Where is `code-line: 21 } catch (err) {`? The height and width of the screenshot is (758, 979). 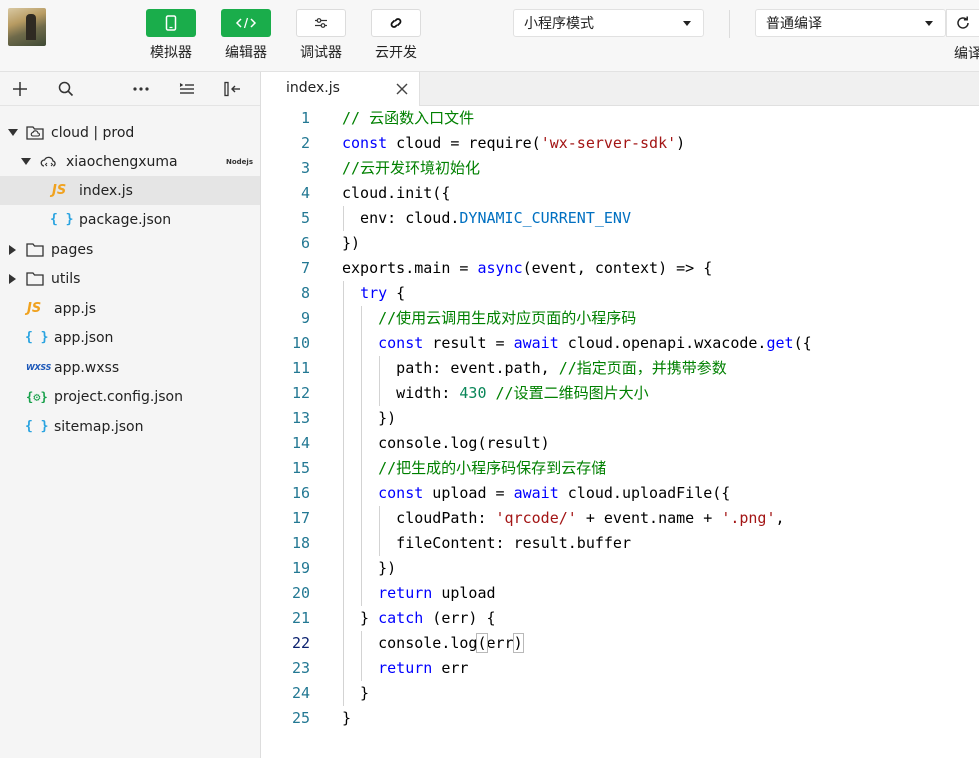 code-line: 21 } catch (err) { is located at coordinates (620, 618).